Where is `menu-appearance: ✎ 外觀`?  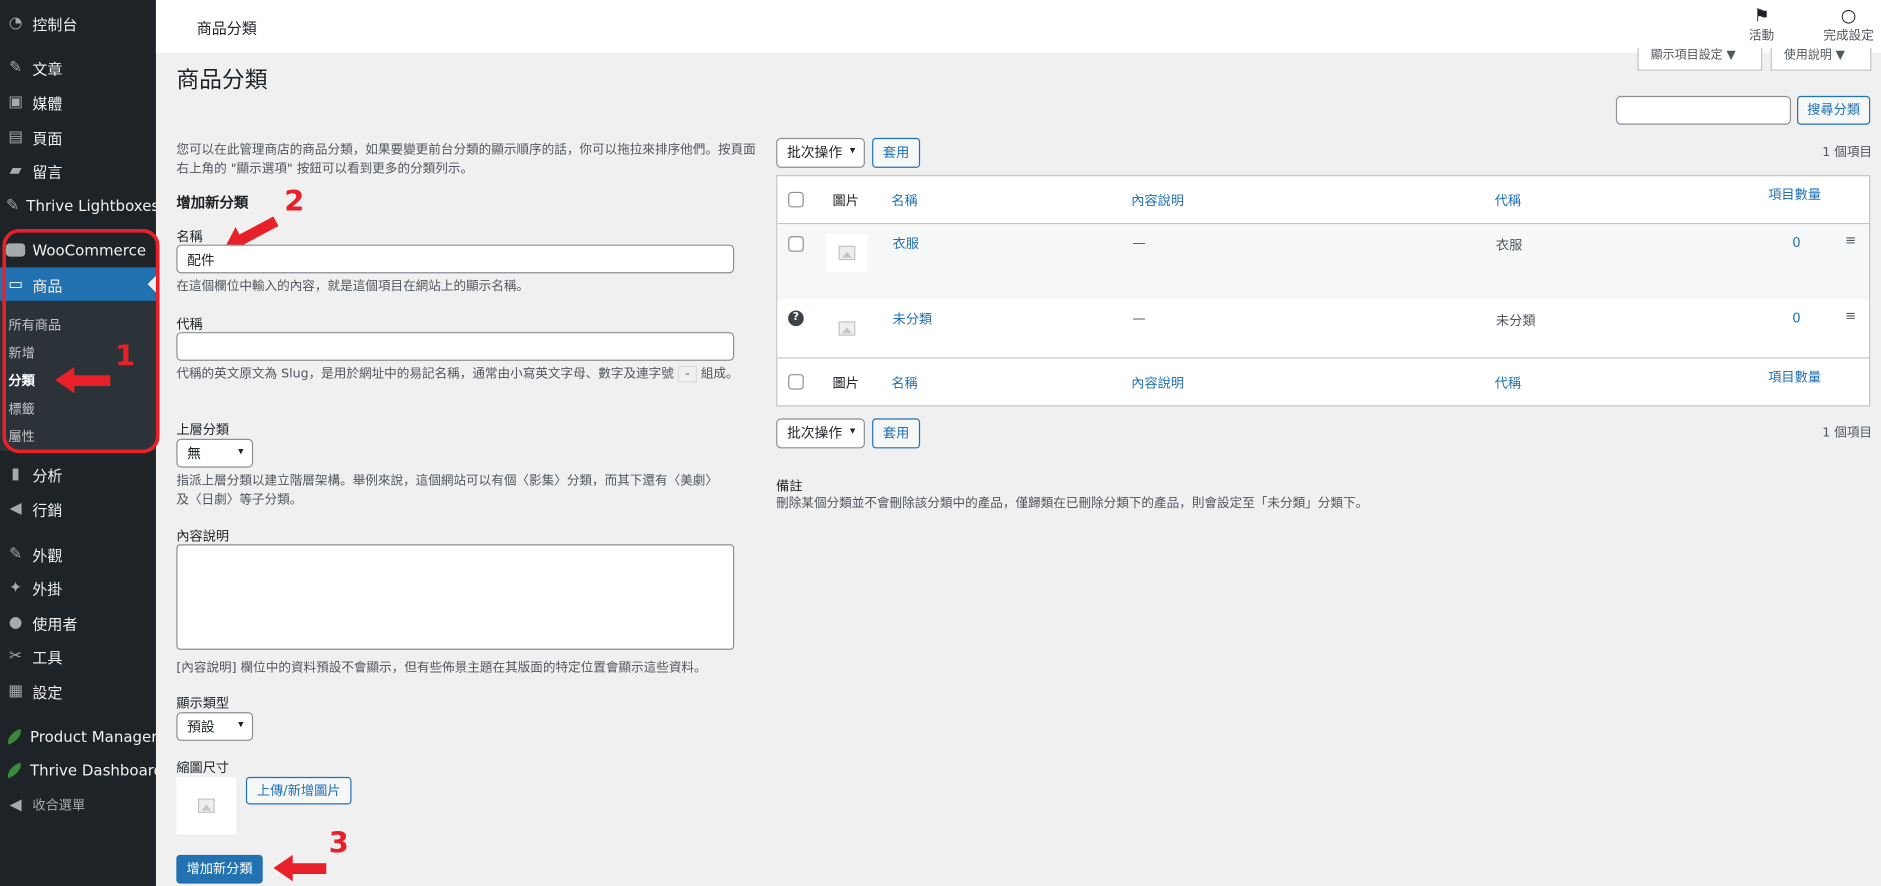
menu-appearance: ✎ 外觀 is located at coordinates (78, 554).